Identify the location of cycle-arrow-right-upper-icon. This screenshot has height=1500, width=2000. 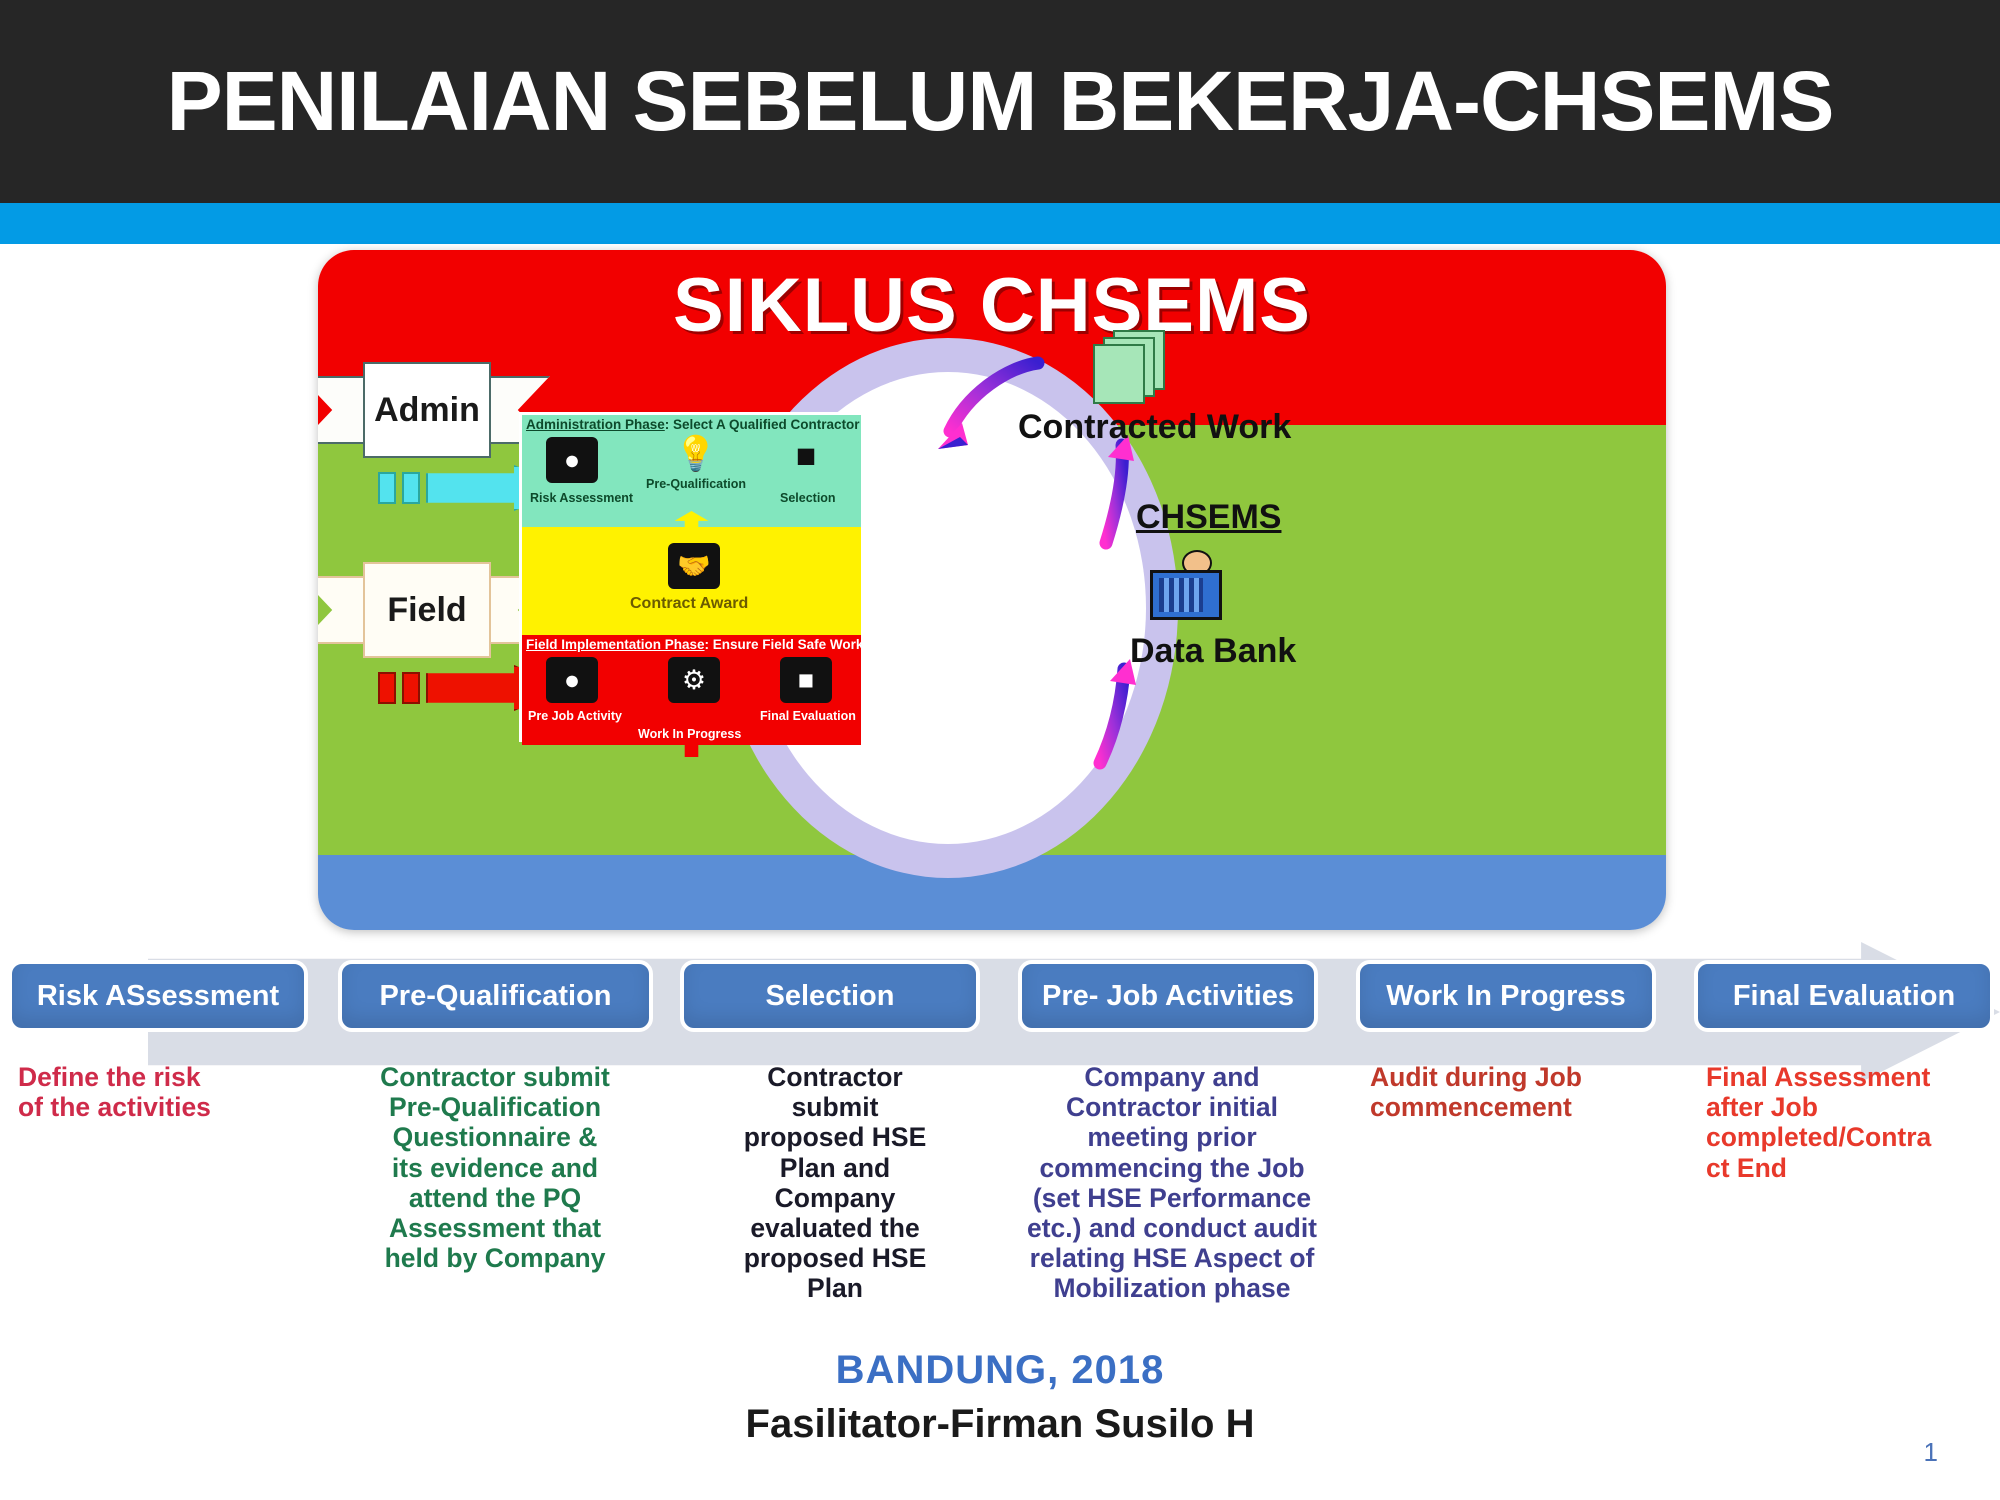
(1116, 492).